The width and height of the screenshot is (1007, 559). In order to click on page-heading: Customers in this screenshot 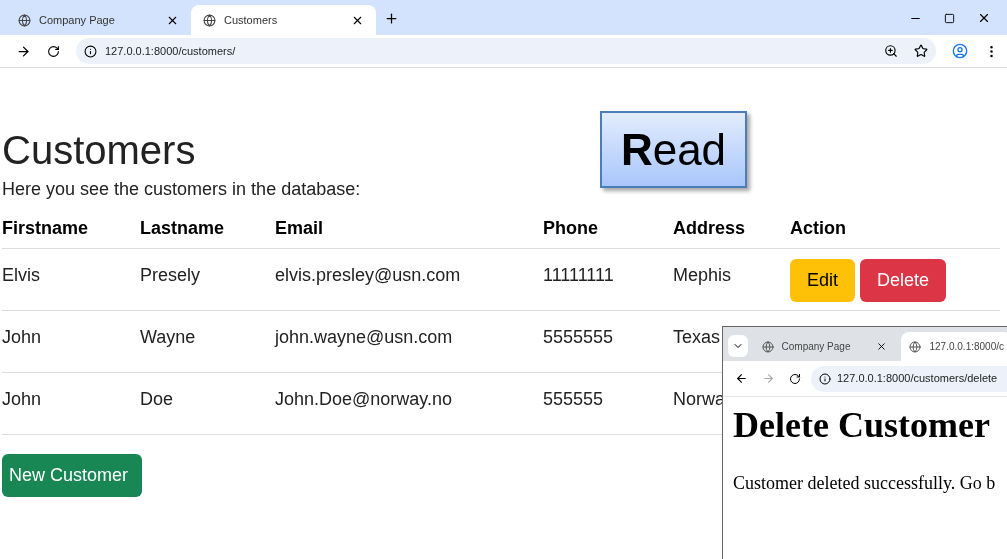, I will do `click(99, 150)`.